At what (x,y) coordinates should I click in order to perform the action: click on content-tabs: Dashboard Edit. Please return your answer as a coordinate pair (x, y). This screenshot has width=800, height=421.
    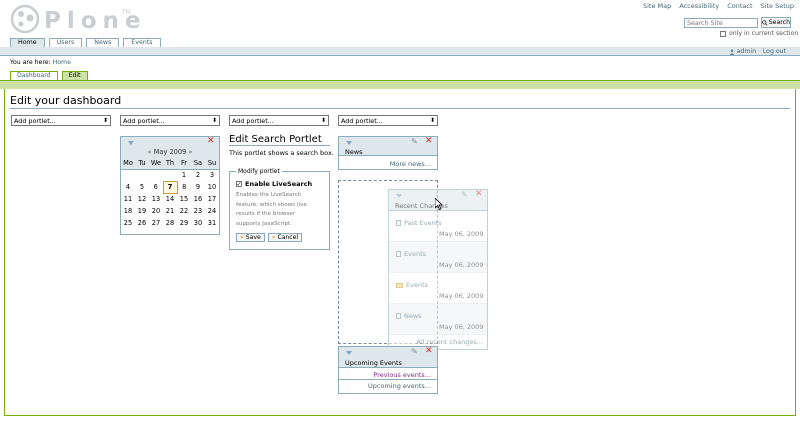
    Looking at the image, I should click on (49, 75).